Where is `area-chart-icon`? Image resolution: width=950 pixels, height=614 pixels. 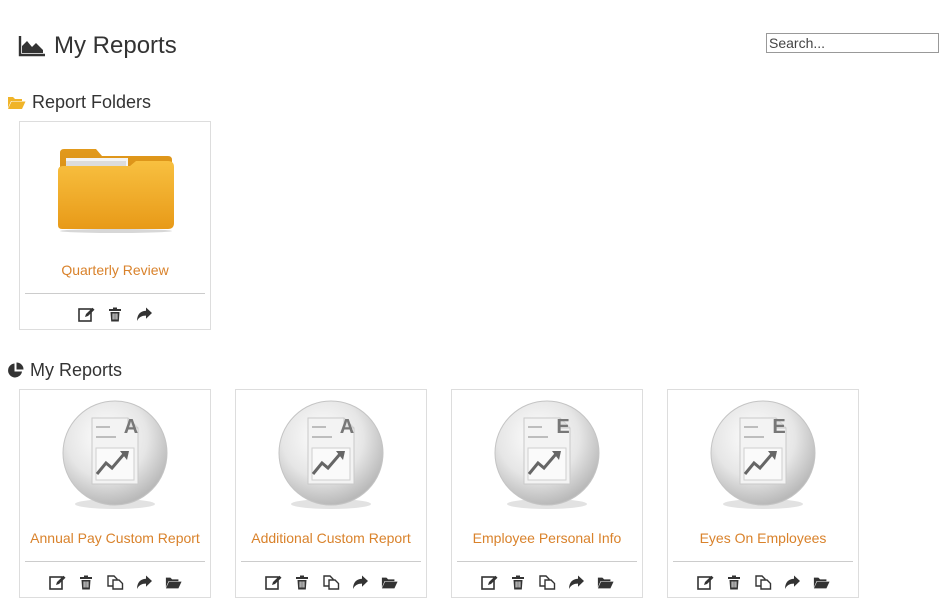 area-chart-icon is located at coordinates (32, 46).